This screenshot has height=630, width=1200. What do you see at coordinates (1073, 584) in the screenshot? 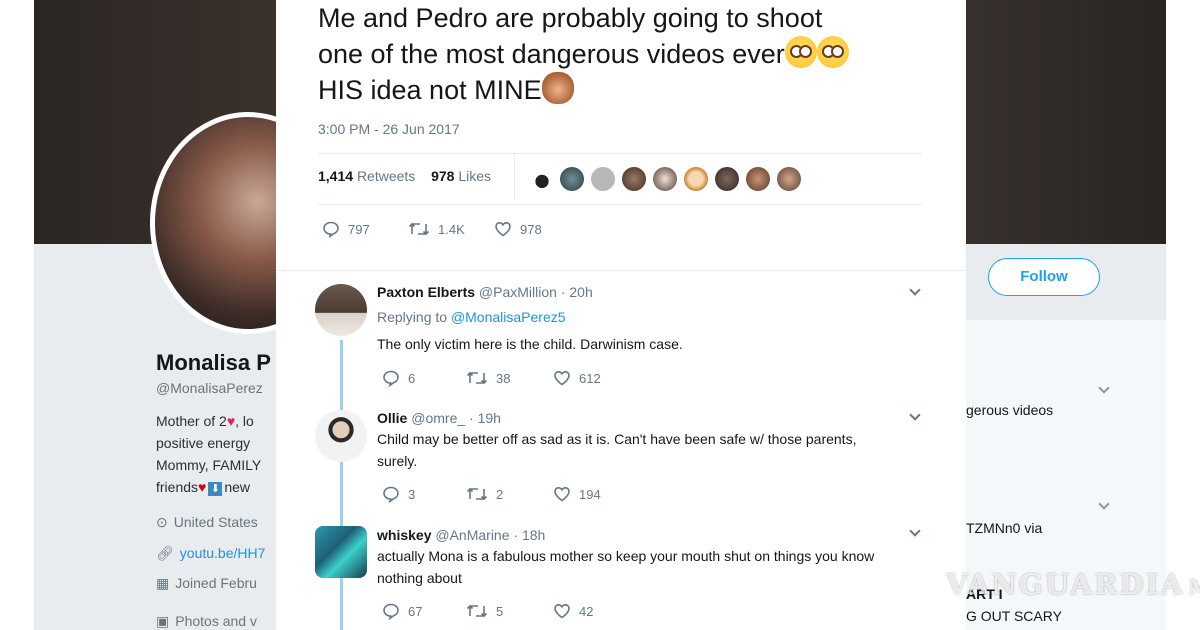
I see `watermark: VANGUARDIAMX` at bounding box center [1073, 584].